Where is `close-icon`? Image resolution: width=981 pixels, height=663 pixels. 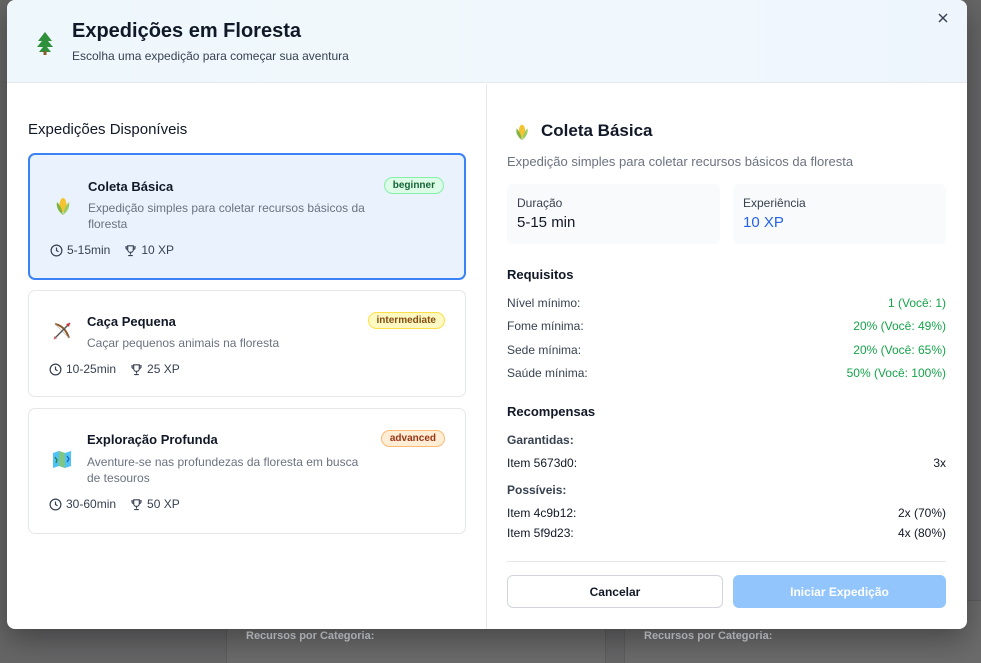 close-icon is located at coordinates (943, 18).